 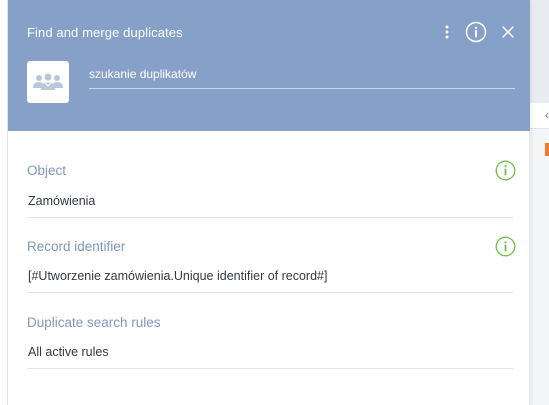 What do you see at coordinates (105, 32) in the screenshot?
I see `panel-title: Find and merge duplicates` at bounding box center [105, 32].